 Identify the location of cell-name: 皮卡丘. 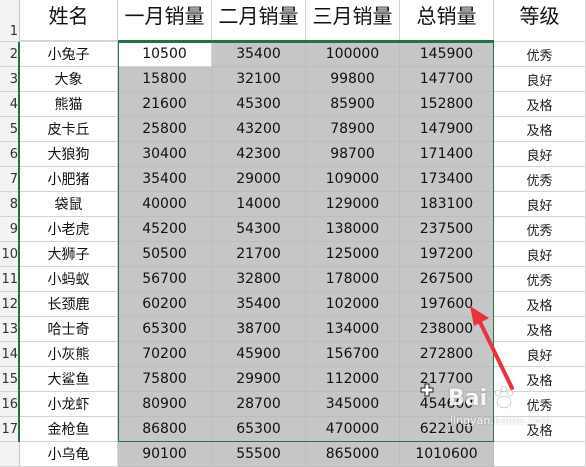
(69, 129).